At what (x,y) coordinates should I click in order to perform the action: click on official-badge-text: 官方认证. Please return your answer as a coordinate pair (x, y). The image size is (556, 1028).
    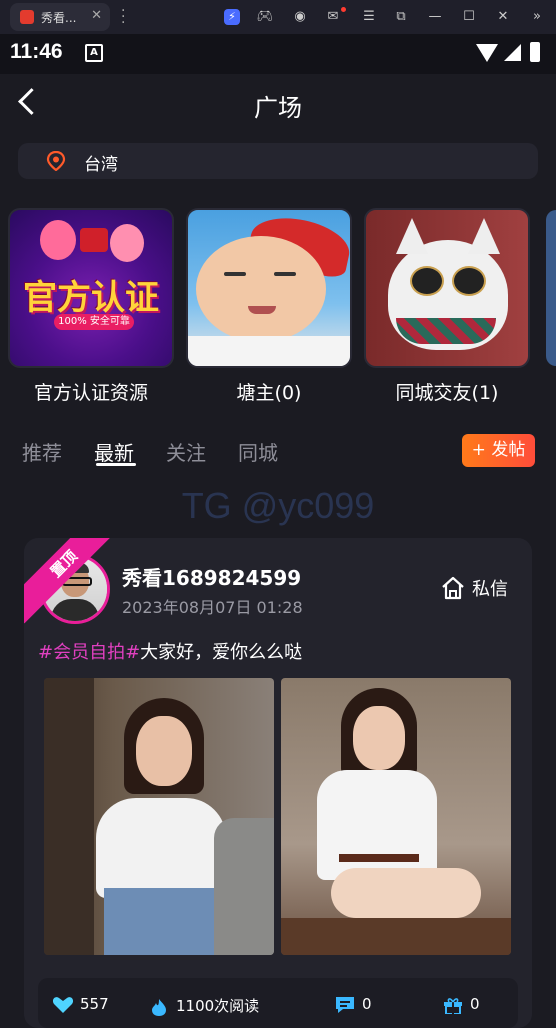
    Looking at the image, I should click on (91, 298).